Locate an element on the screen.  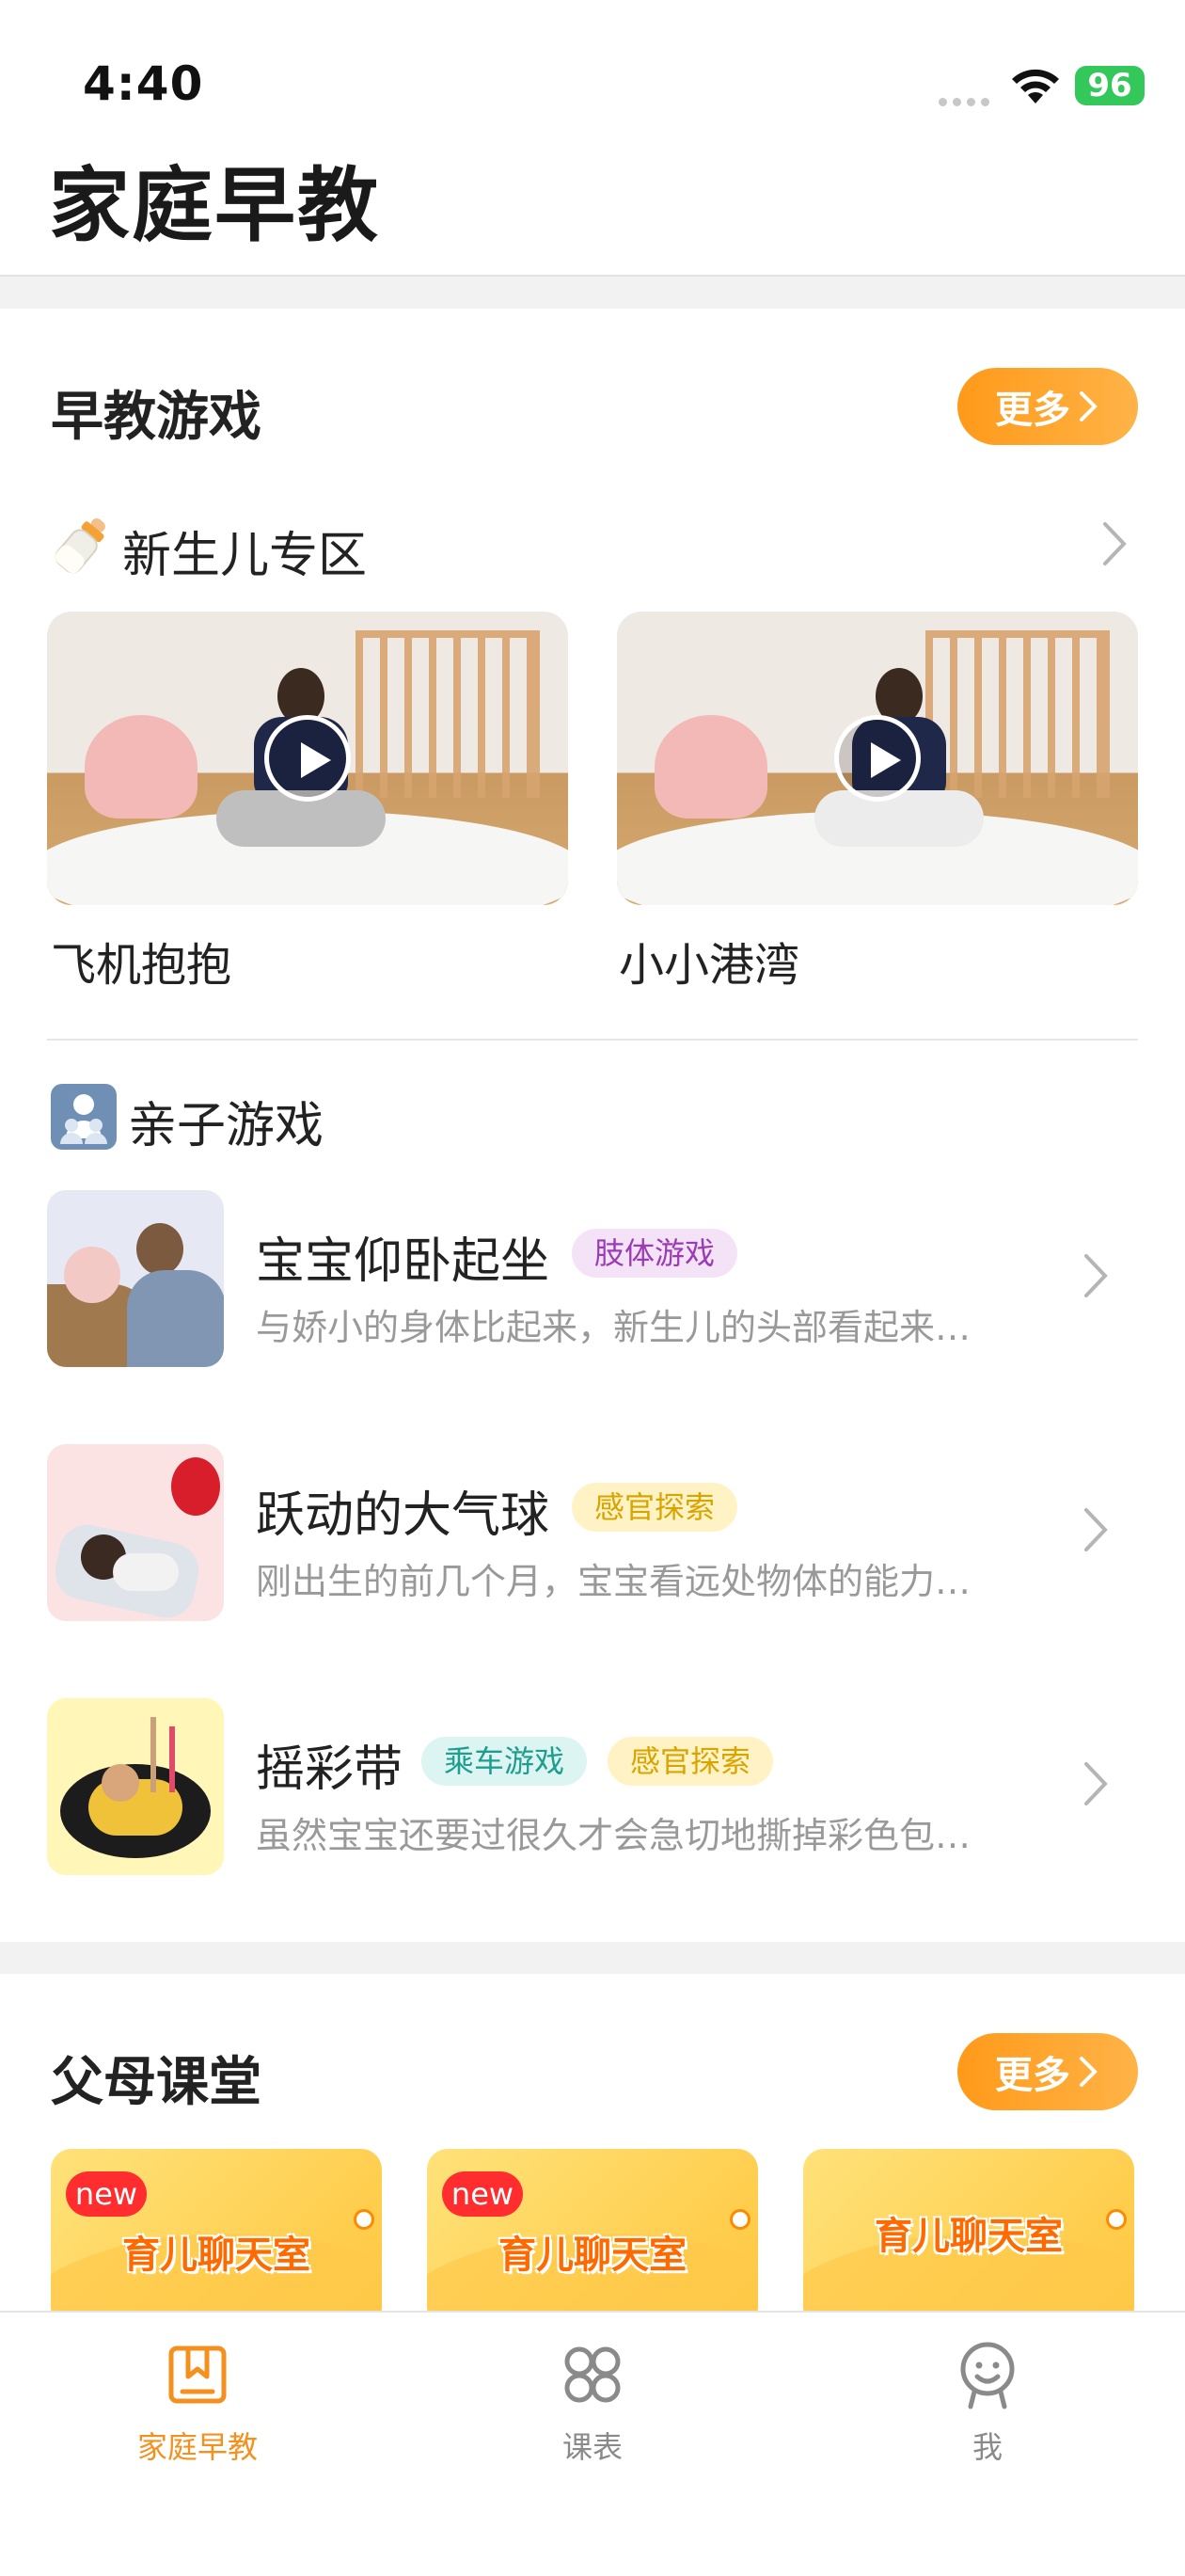
wifi-icon is located at coordinates (1035, 86).